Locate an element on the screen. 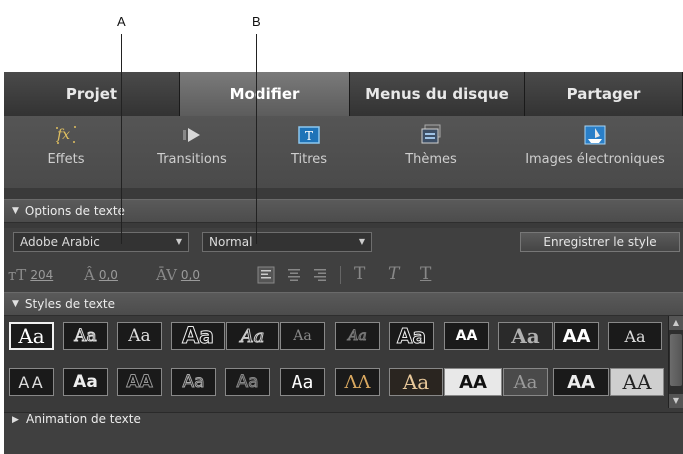 Image resolution: width=683 pixels, height=454 pixels. callout-a-label: A is located at coordinates (121, 21).